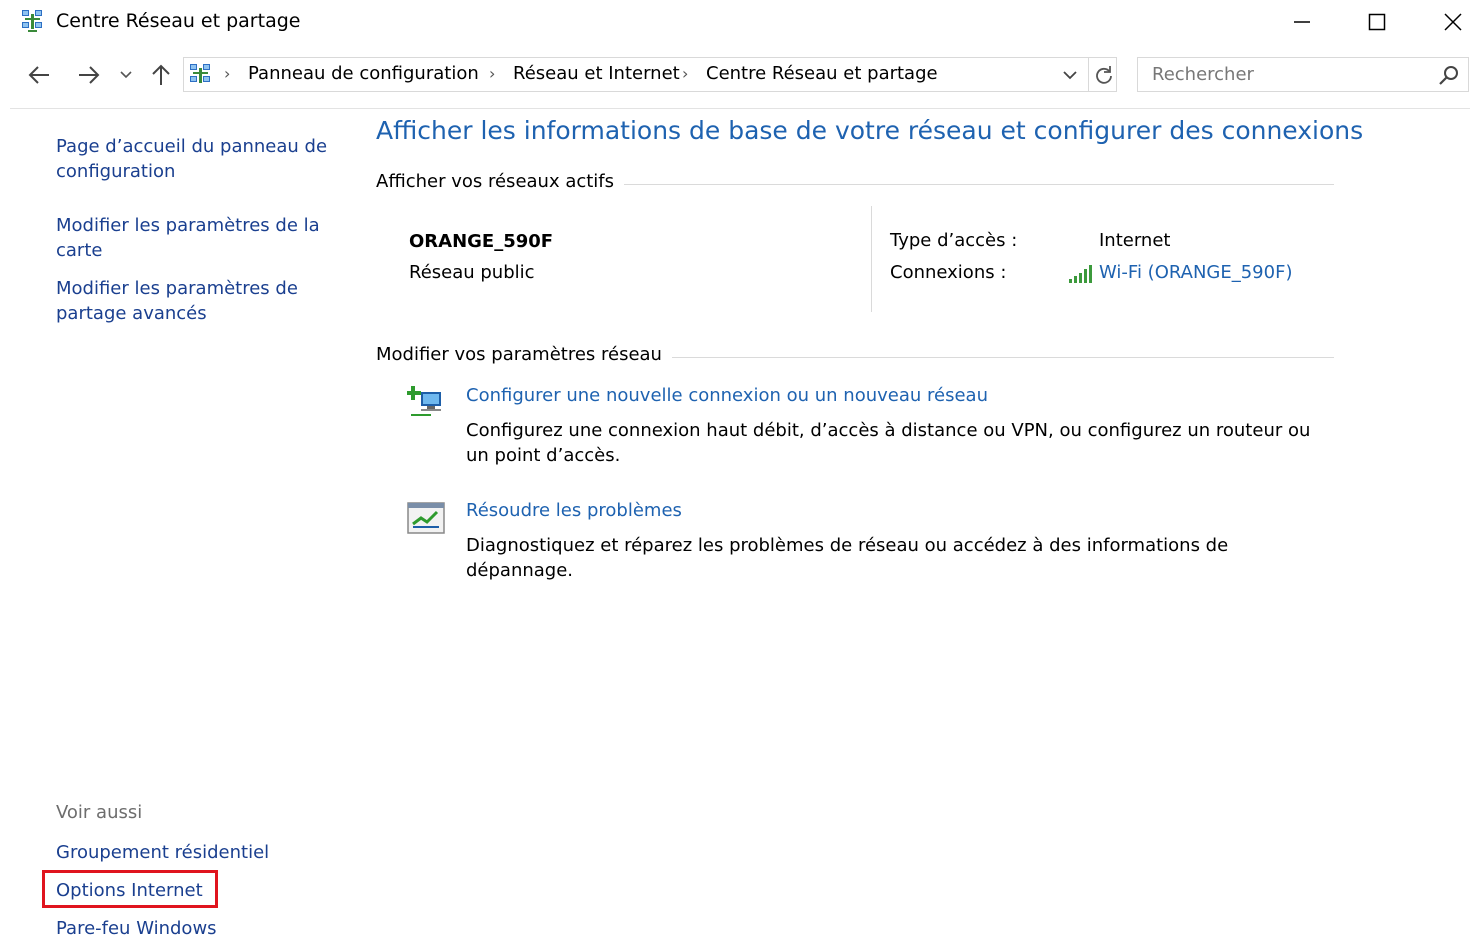  I want to click on title-bar: Centre Réseau et partage, so click(735, 22).